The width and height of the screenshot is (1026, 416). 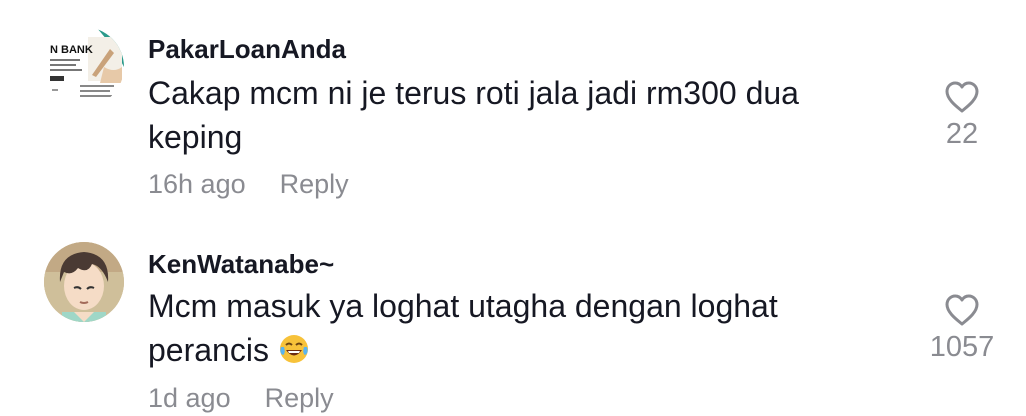 What do you see at coordinates (197, 184) in the screenshot?
I see `comment-timestamp: 16h ago` at bounding box center [197, 184].